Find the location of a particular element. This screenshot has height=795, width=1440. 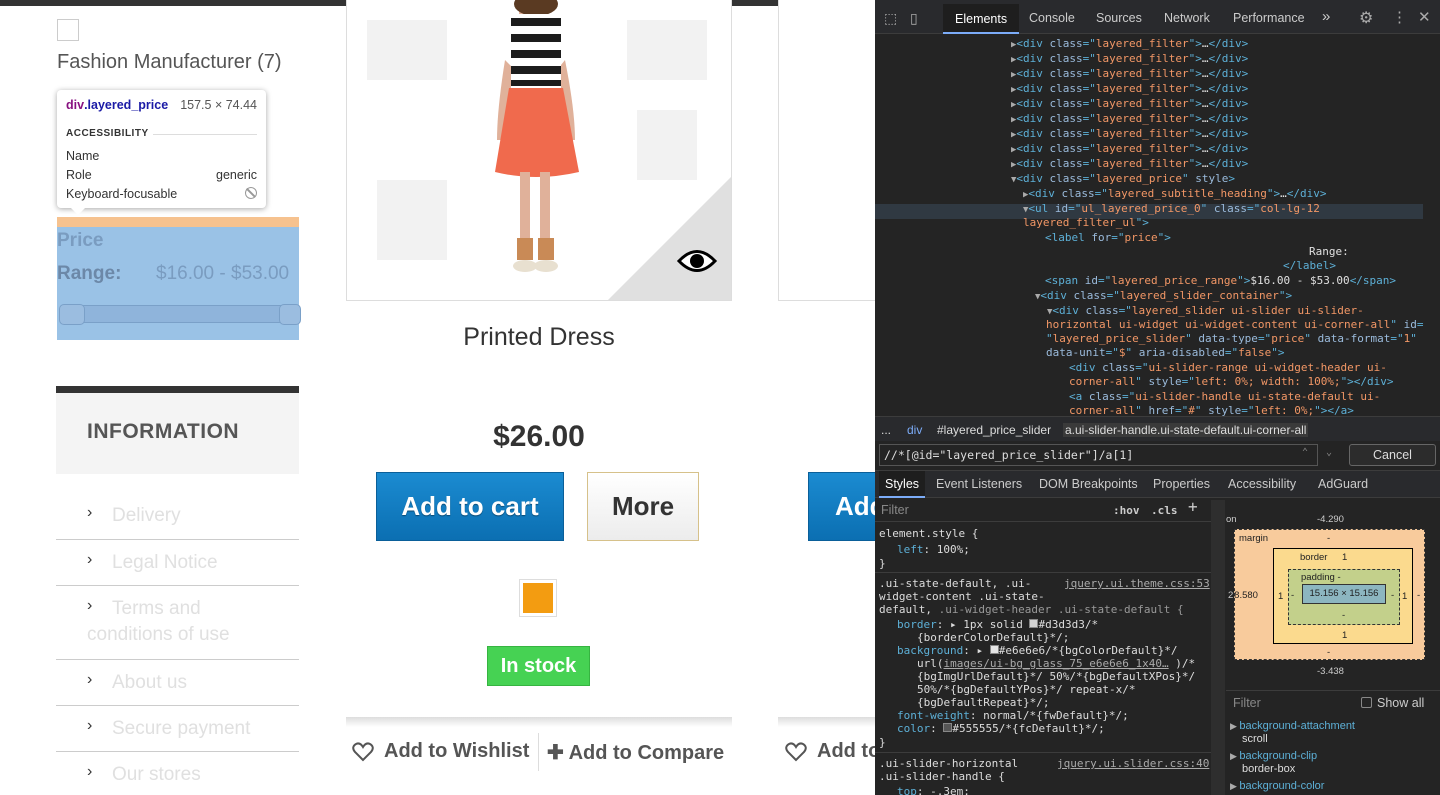

padding-bottom-value: - is located at coordinates (1344, 615).